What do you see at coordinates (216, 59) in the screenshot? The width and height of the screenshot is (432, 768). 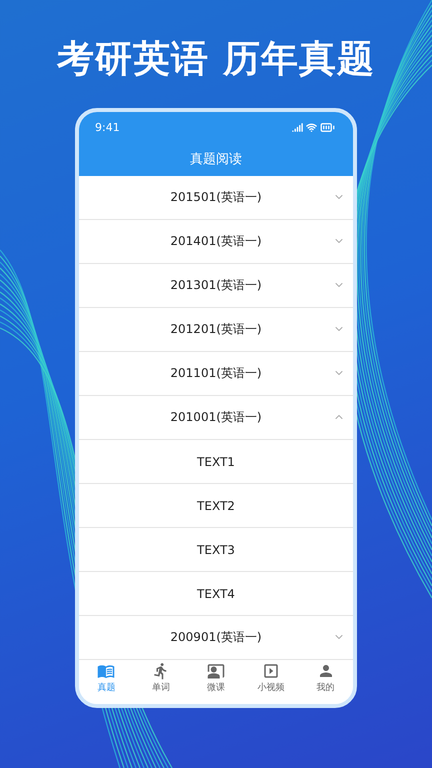 I see `headline: 考研英语 历年真题` at bounding box center [216, 59].